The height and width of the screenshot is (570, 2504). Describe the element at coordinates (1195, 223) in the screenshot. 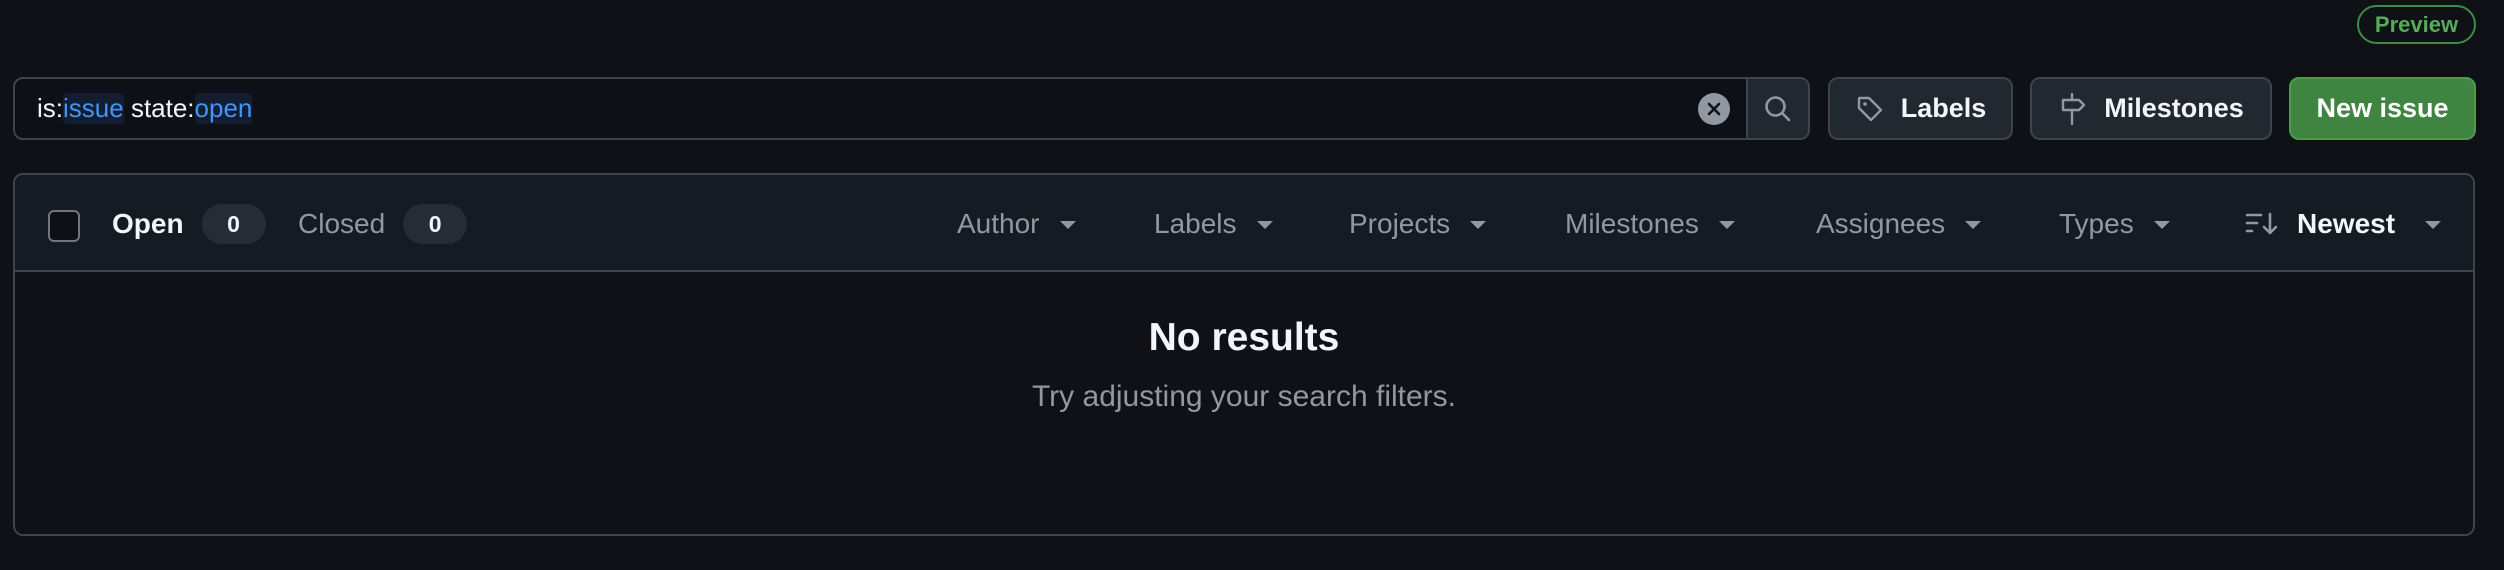

I see `filter-labels-label: Labels` at that location.